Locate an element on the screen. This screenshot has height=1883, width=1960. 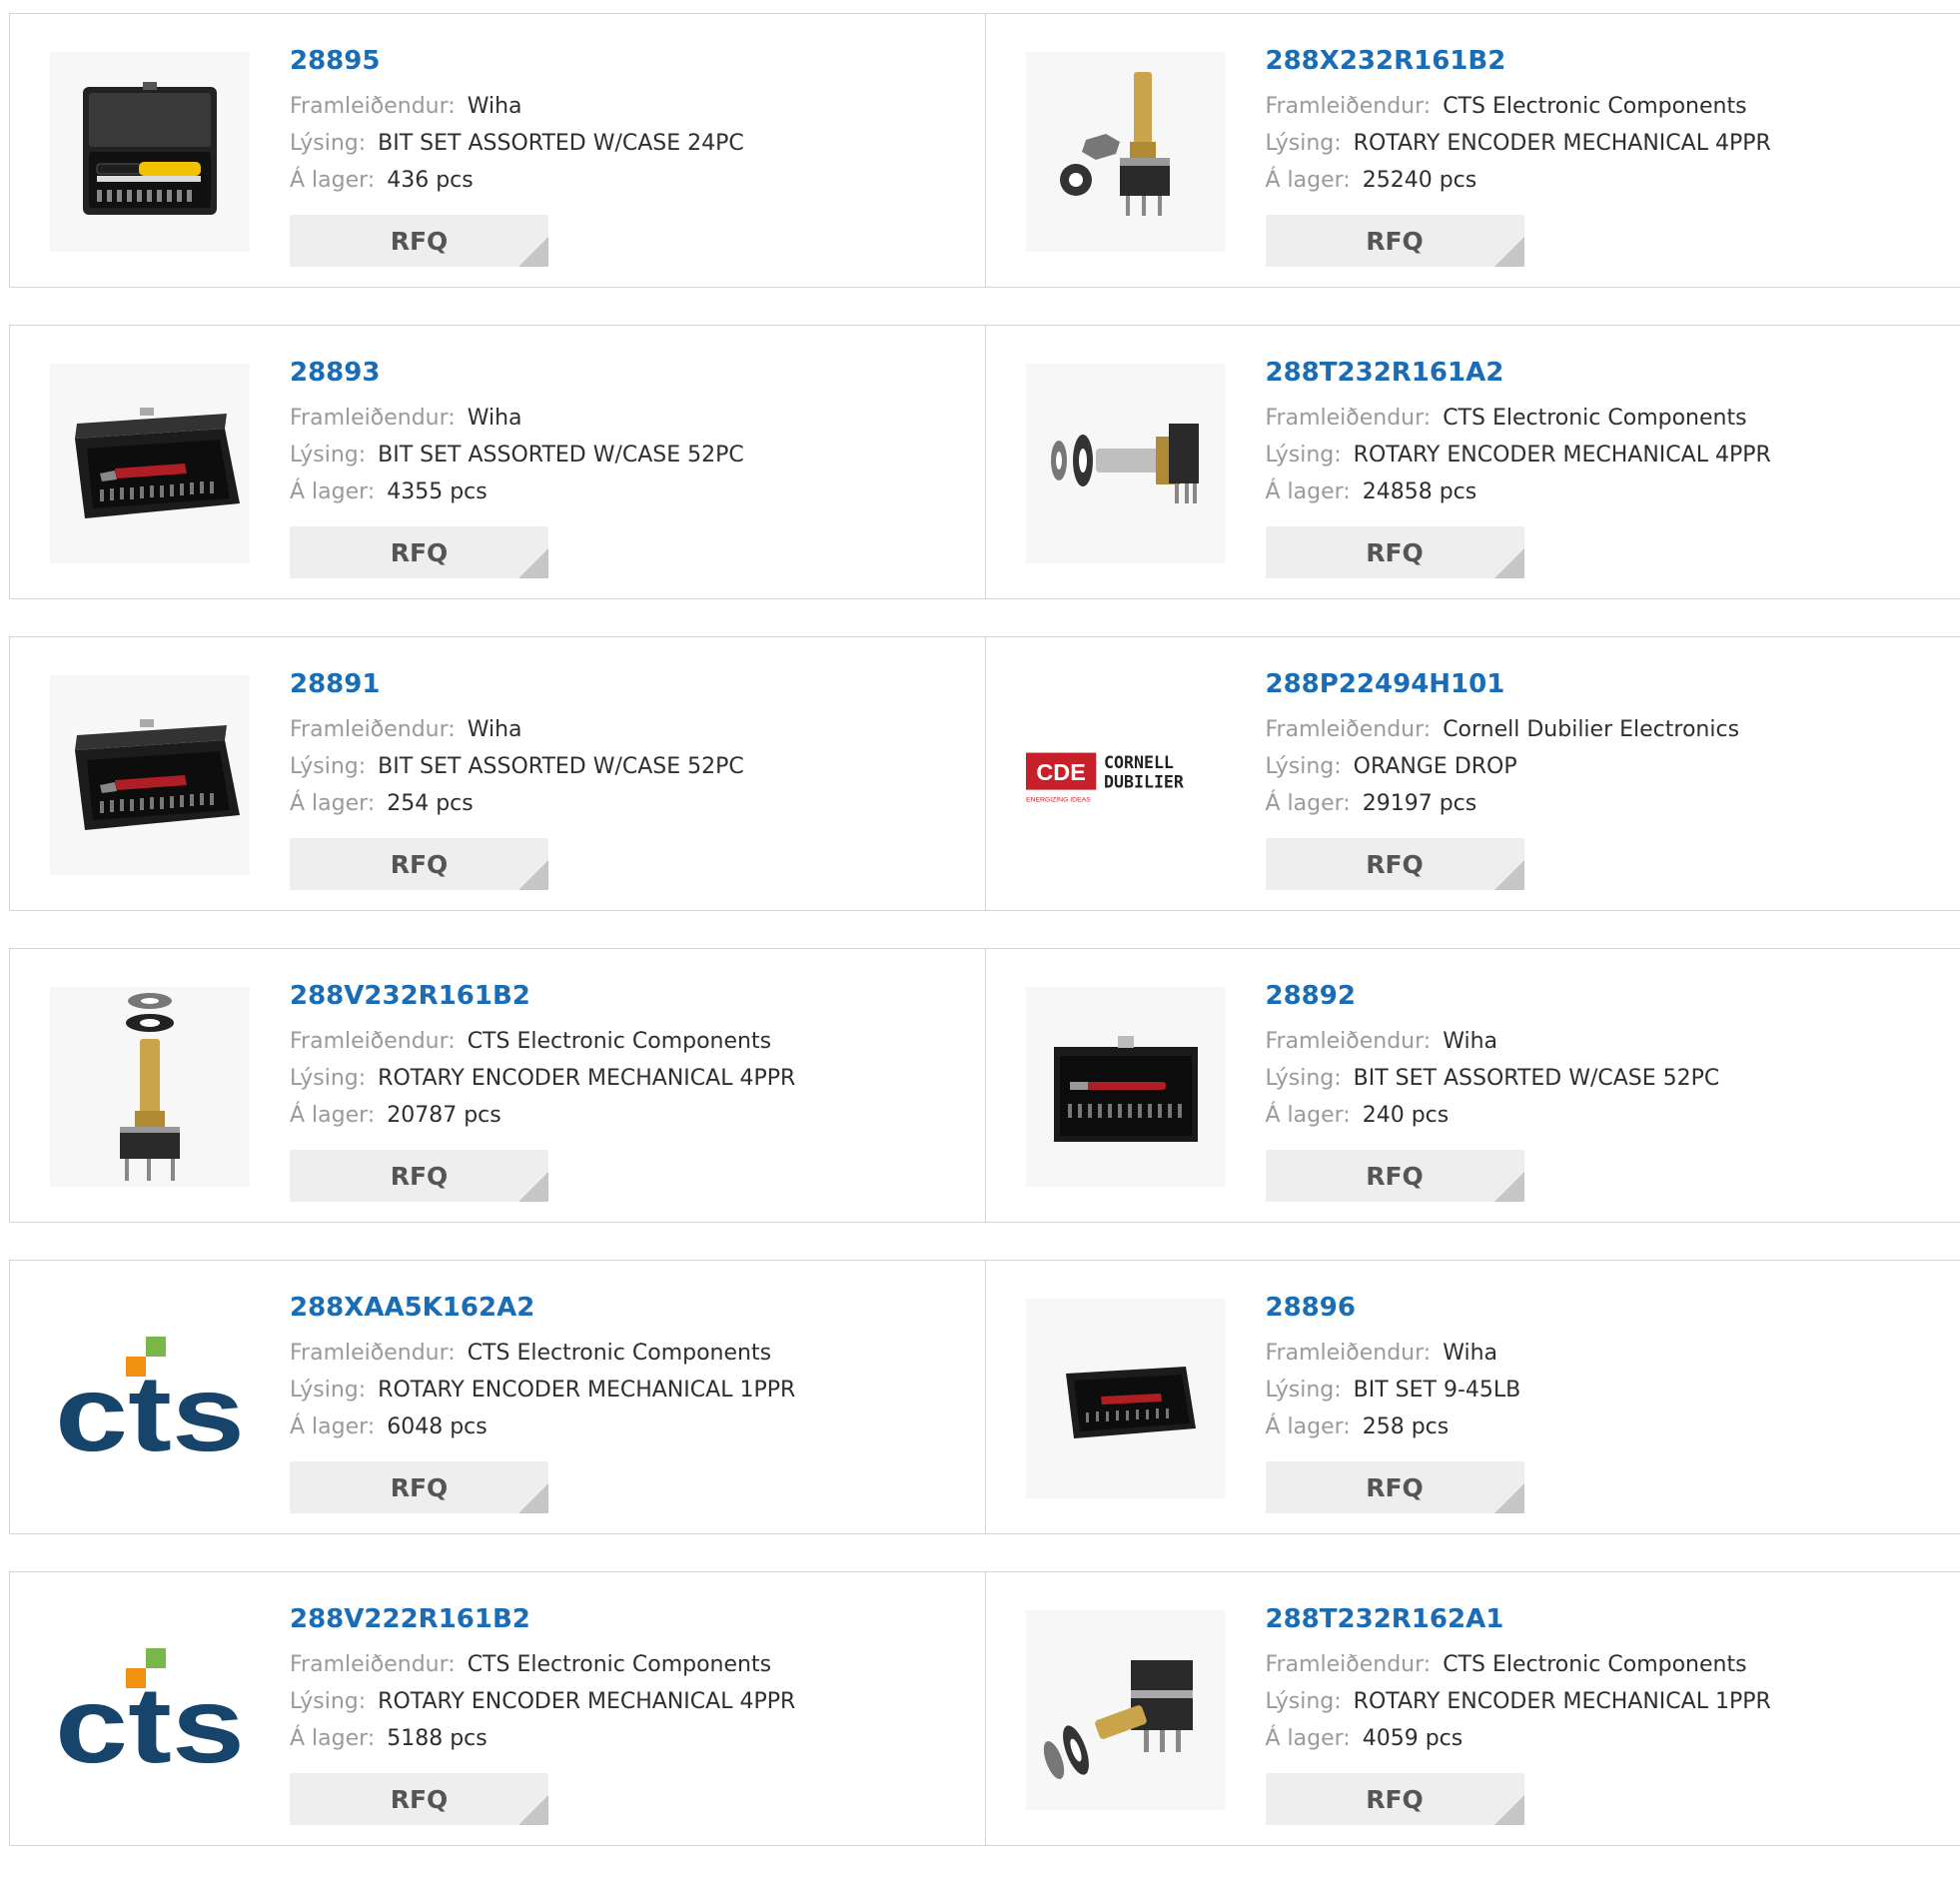
part-number-link: 288V232R161B2 is located at coordinates (542, 997).